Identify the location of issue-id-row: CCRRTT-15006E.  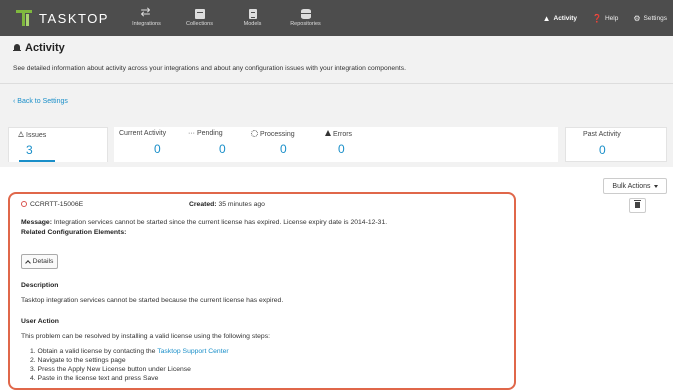
(52, 204).